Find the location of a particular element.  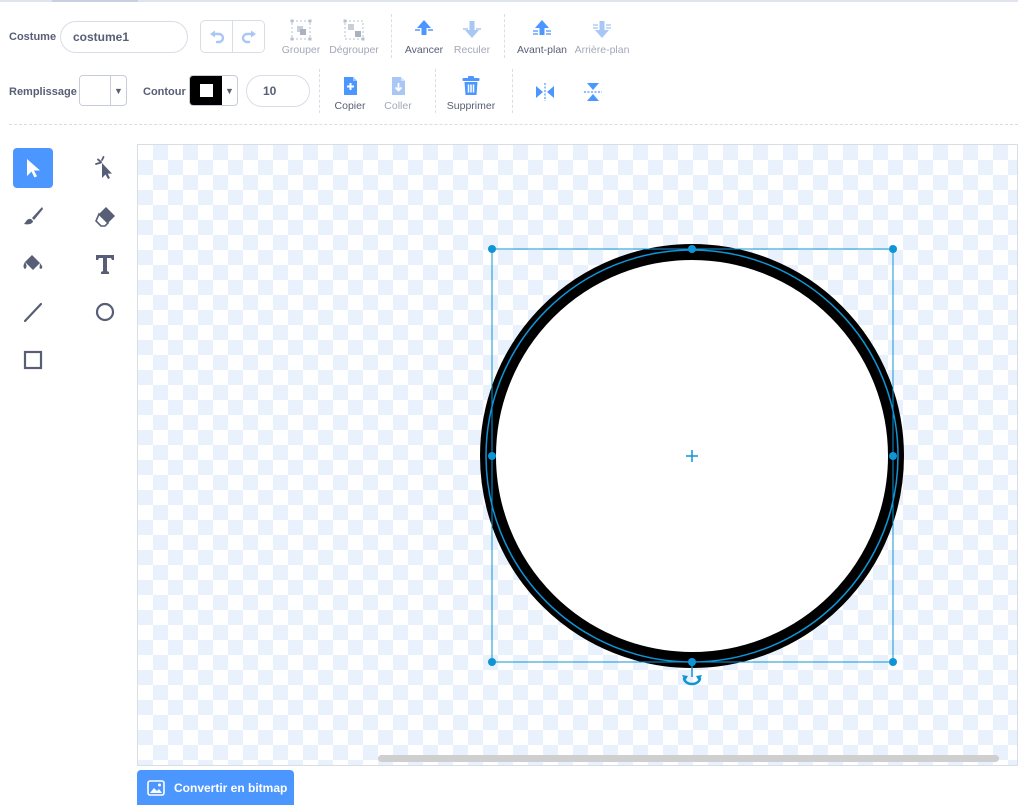

redo-button is located at coordinates (248, 36).